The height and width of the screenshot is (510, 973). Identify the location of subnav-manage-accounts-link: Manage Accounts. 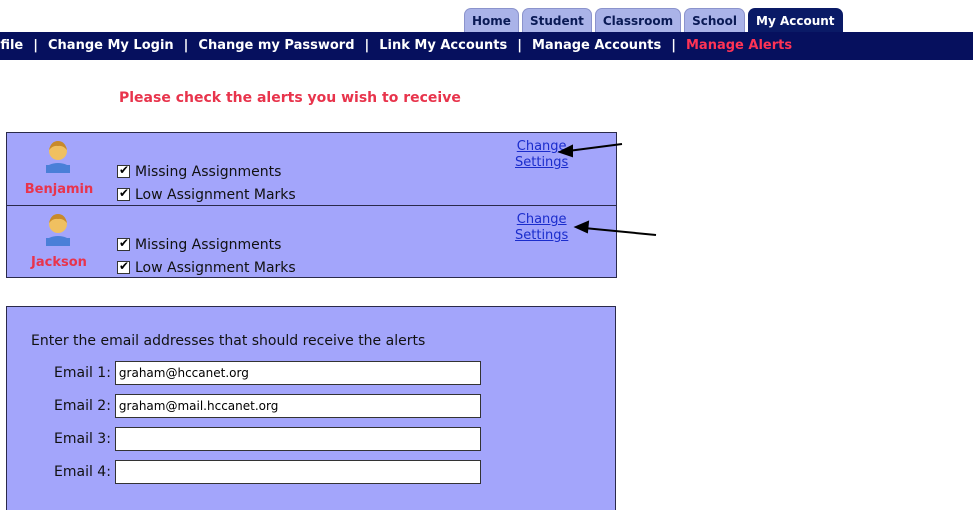
(596, 45).